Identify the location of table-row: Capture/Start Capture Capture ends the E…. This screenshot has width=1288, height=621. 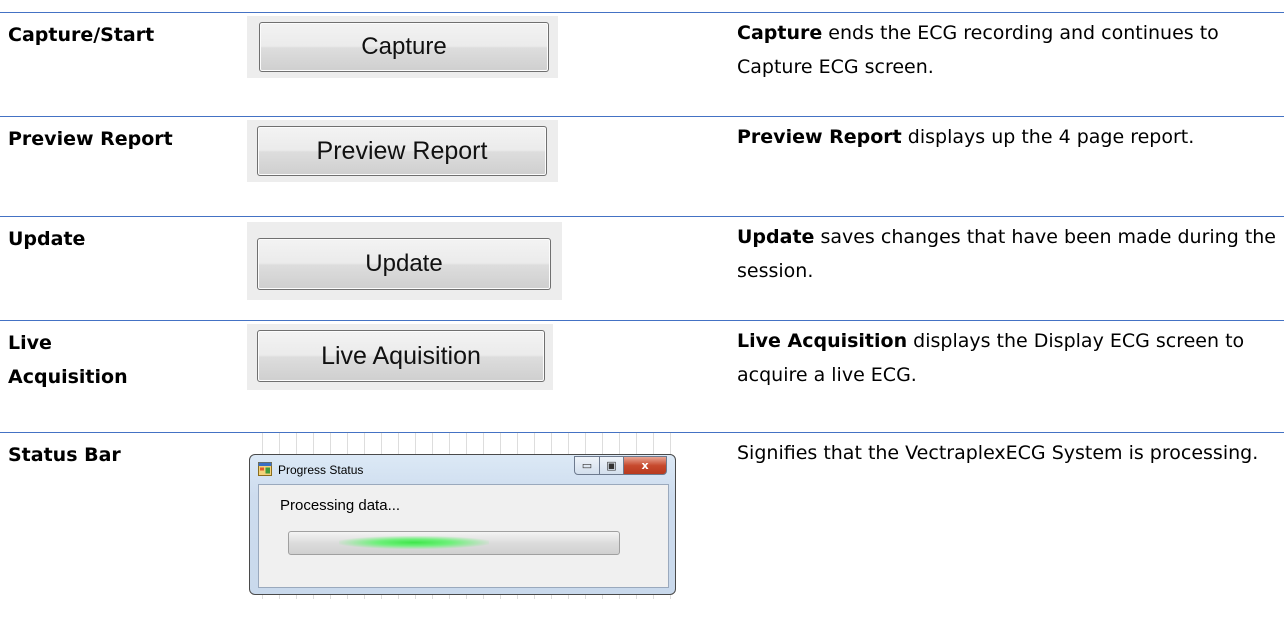
(644, 57).